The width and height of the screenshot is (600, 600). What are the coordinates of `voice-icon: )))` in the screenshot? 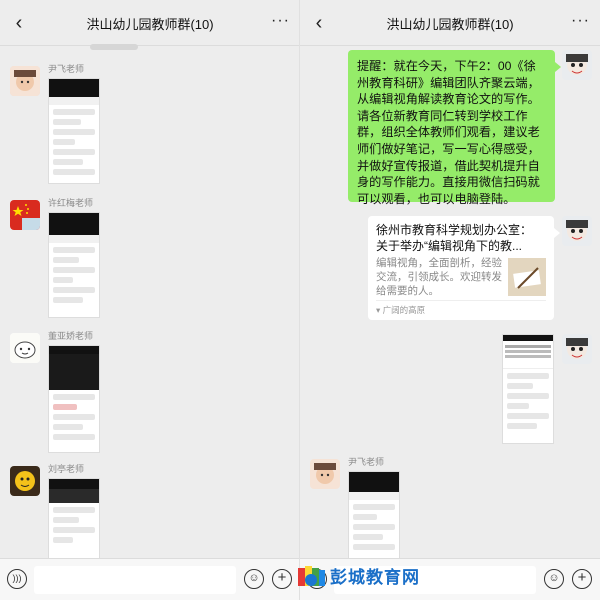 It's located at (17, 579).